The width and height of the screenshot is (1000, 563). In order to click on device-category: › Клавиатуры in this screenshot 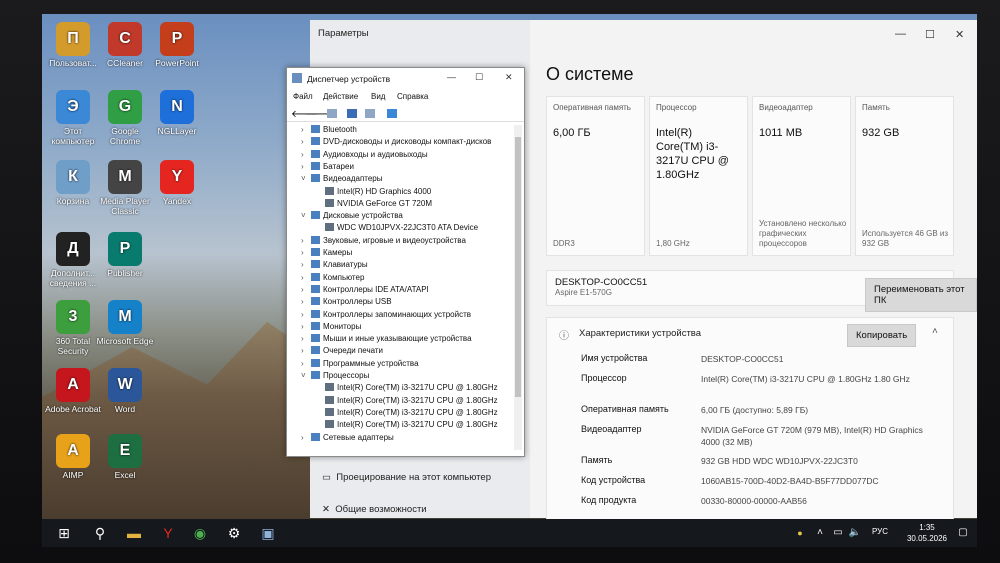, I will do `click(334, 266)`.